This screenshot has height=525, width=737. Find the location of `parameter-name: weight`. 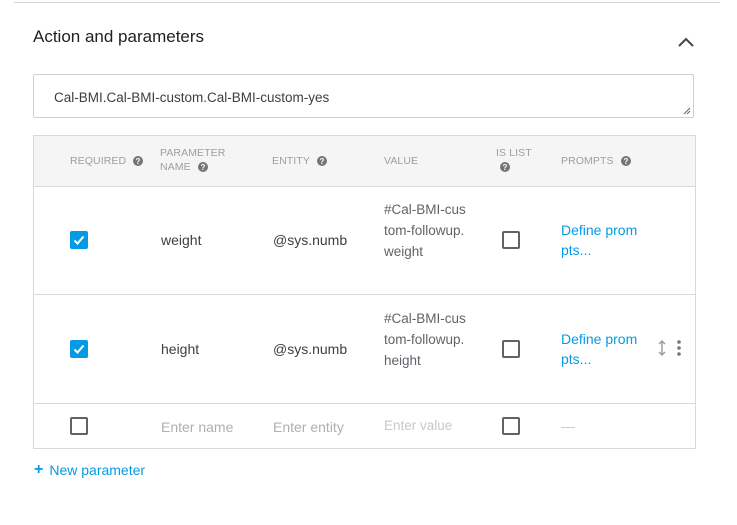

parameter-name: weight is located at coordinates (181, 240).